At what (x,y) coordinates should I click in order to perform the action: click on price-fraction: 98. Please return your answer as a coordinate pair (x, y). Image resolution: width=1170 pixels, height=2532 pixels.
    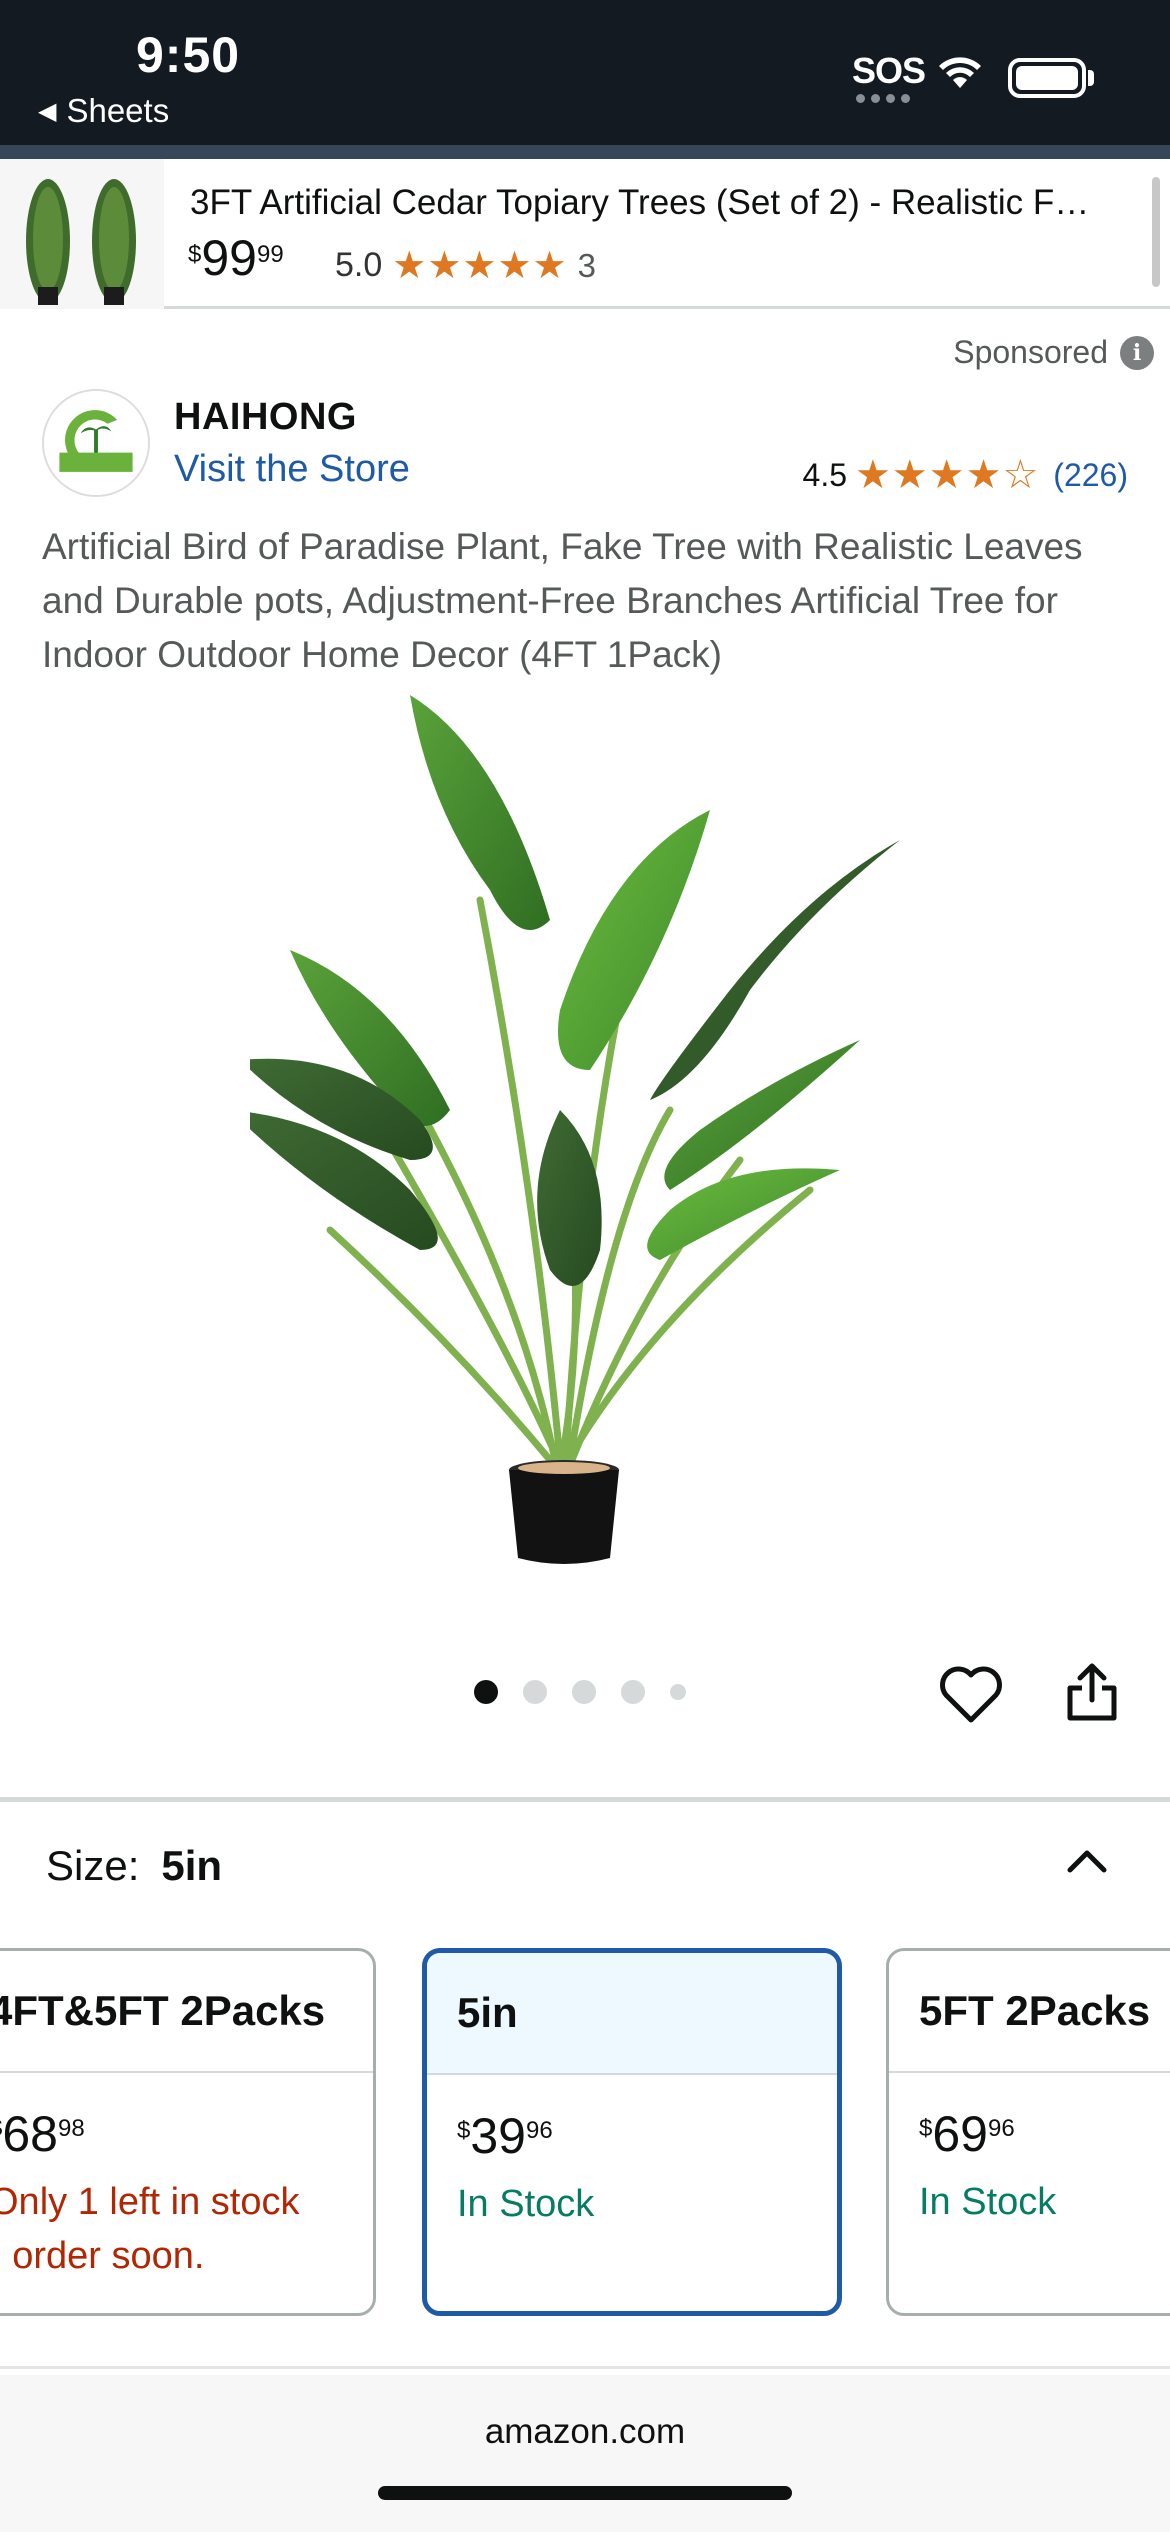
    Looking at the image, I should click on (71, 2128).